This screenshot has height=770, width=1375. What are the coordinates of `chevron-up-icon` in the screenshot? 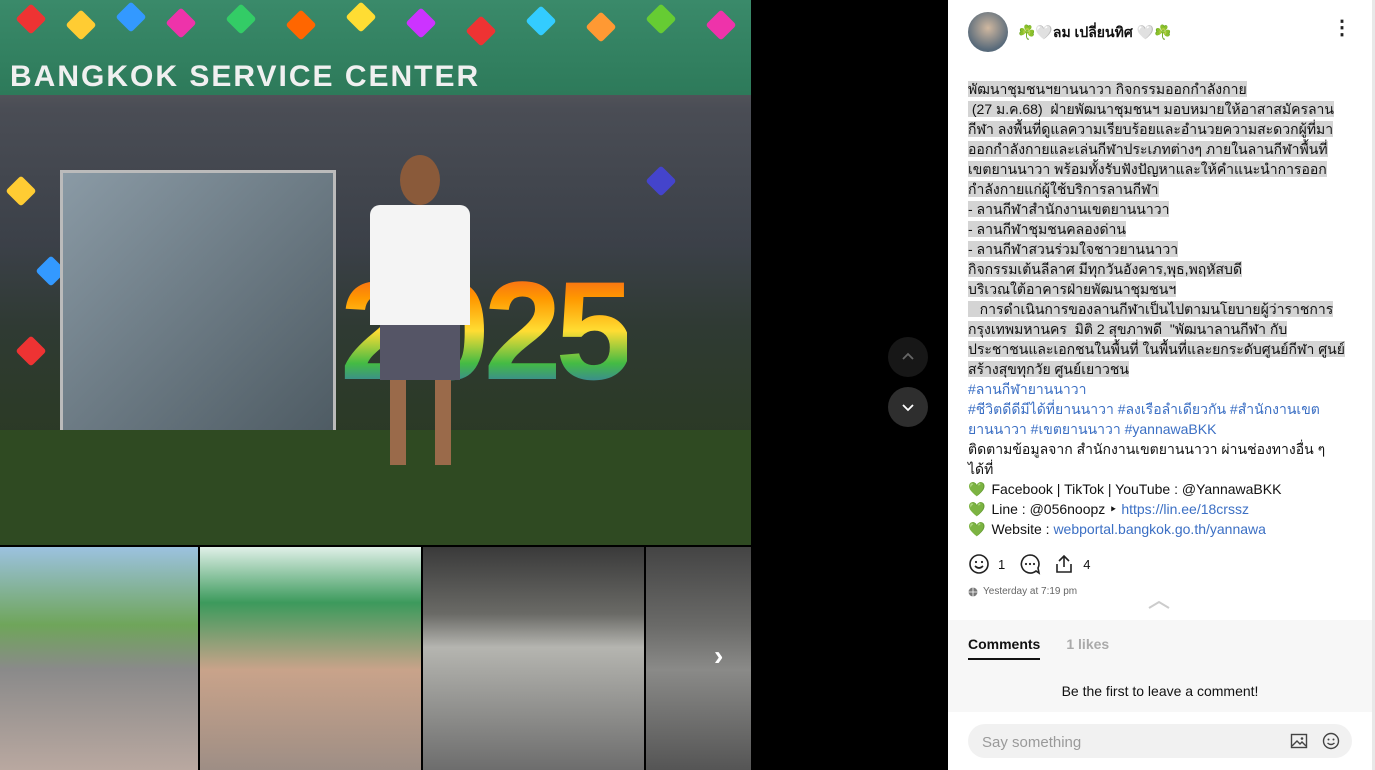 It's located at (908, 356).